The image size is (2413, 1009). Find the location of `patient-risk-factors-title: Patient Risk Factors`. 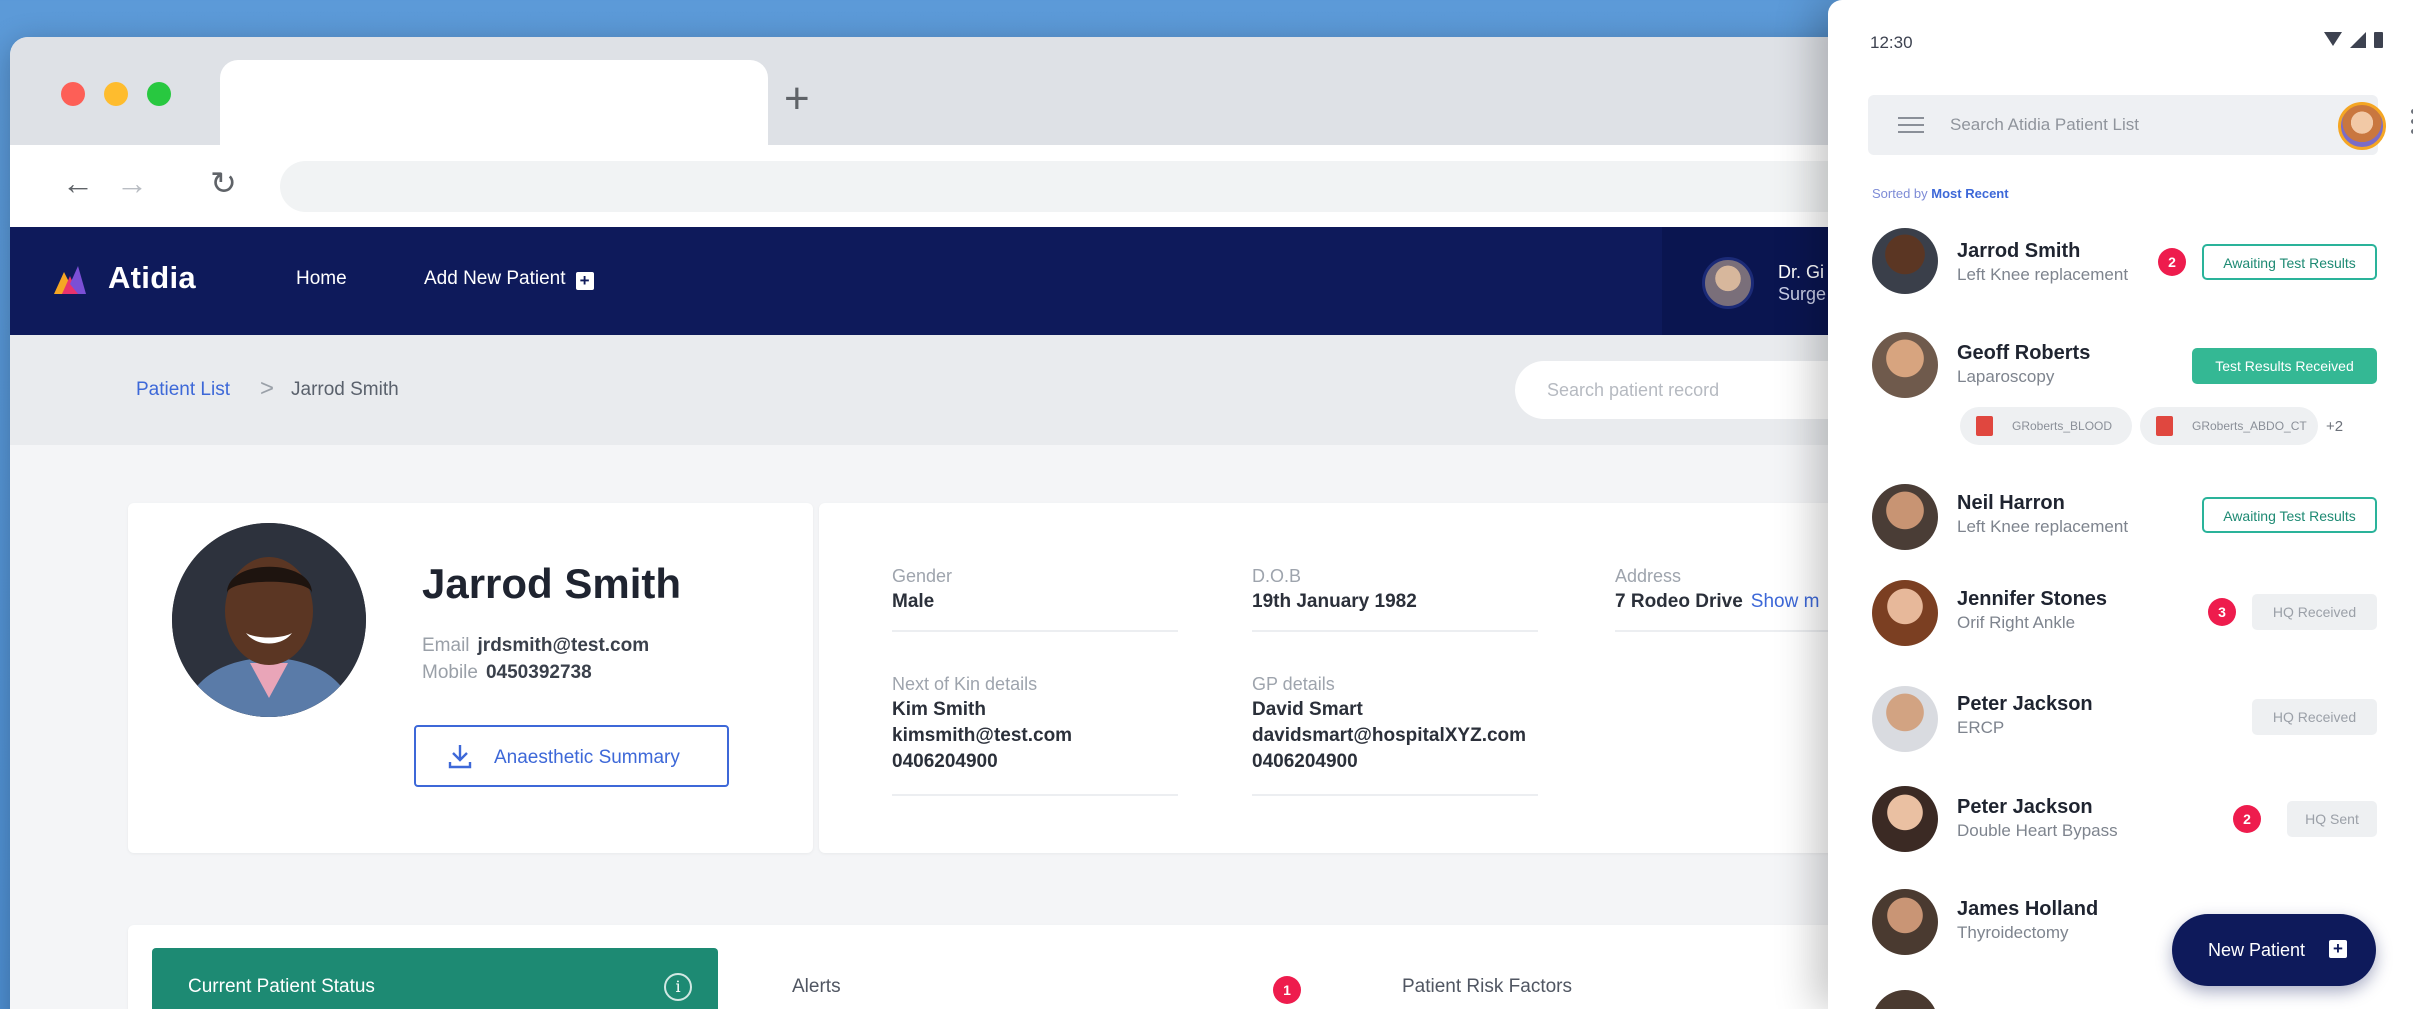

patient-risk-factors-title: Patient Risk Factors is located at coordinates (1487, 986).